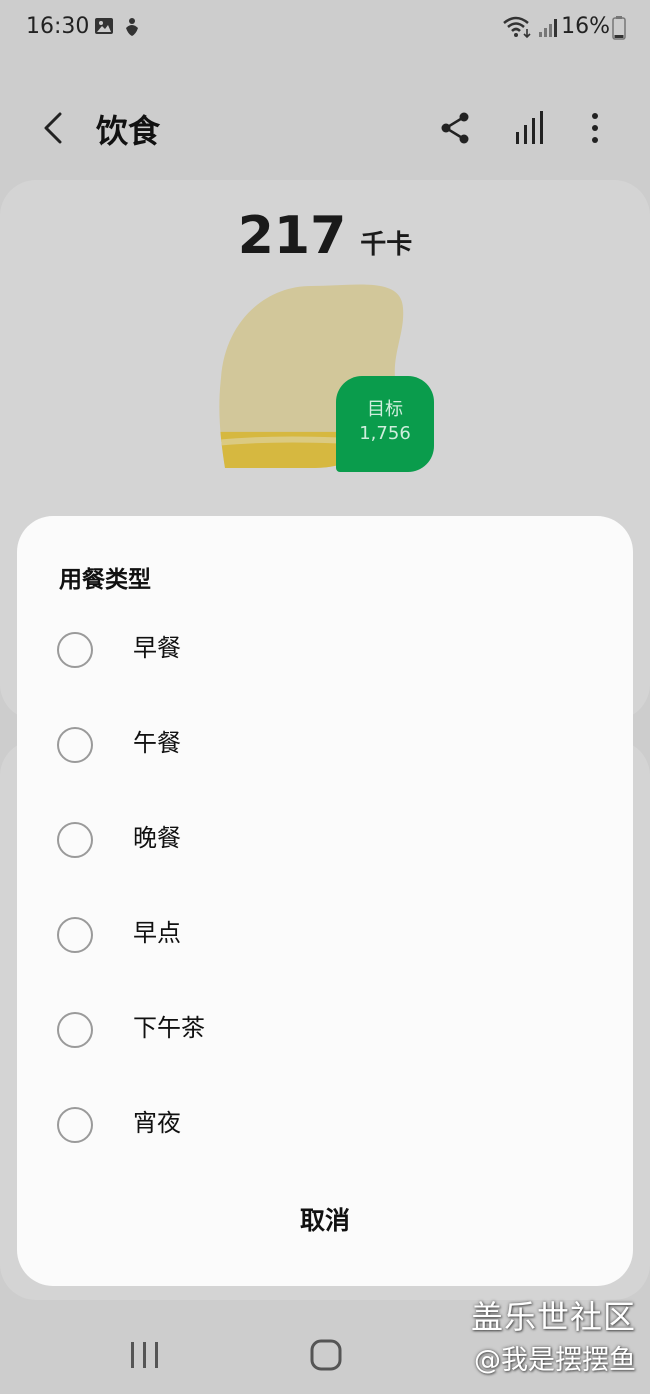 Image resolution: width=650 pixels, height=1394 pixels. I want to click on signal-icon, so click(548, 28).